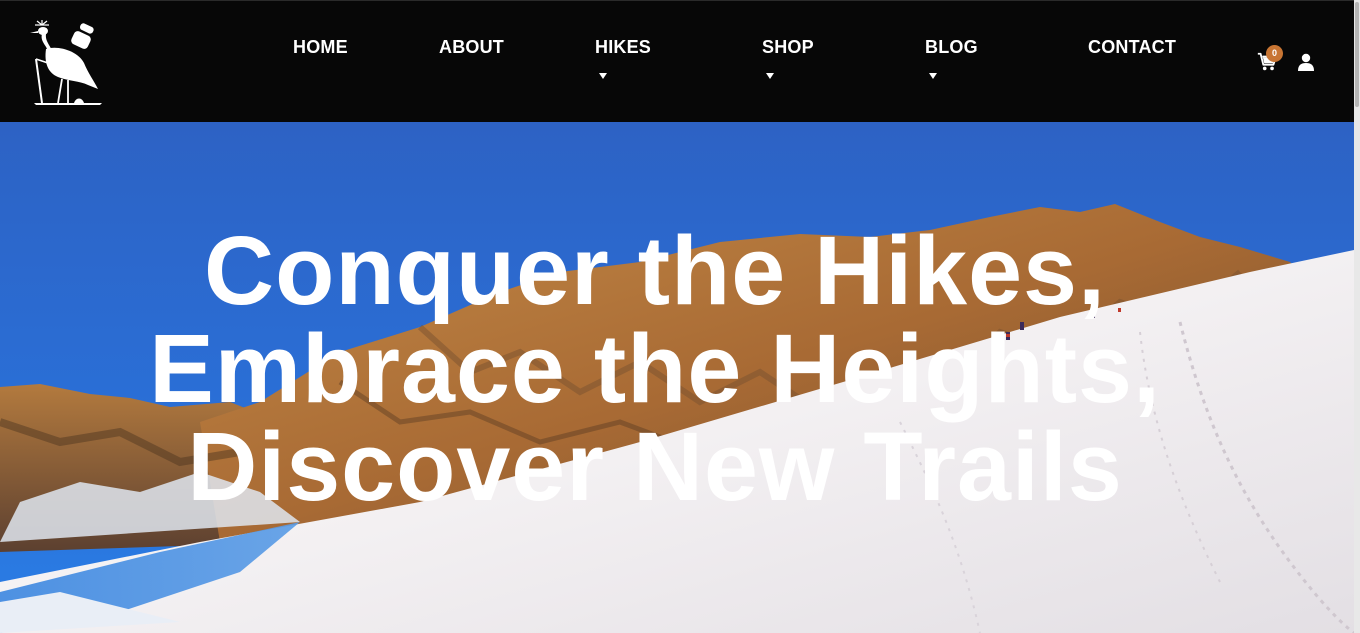  Describe the element at coordinates (471, 47) in the screenshot. I see `nav-about: ABOUT` at that location.